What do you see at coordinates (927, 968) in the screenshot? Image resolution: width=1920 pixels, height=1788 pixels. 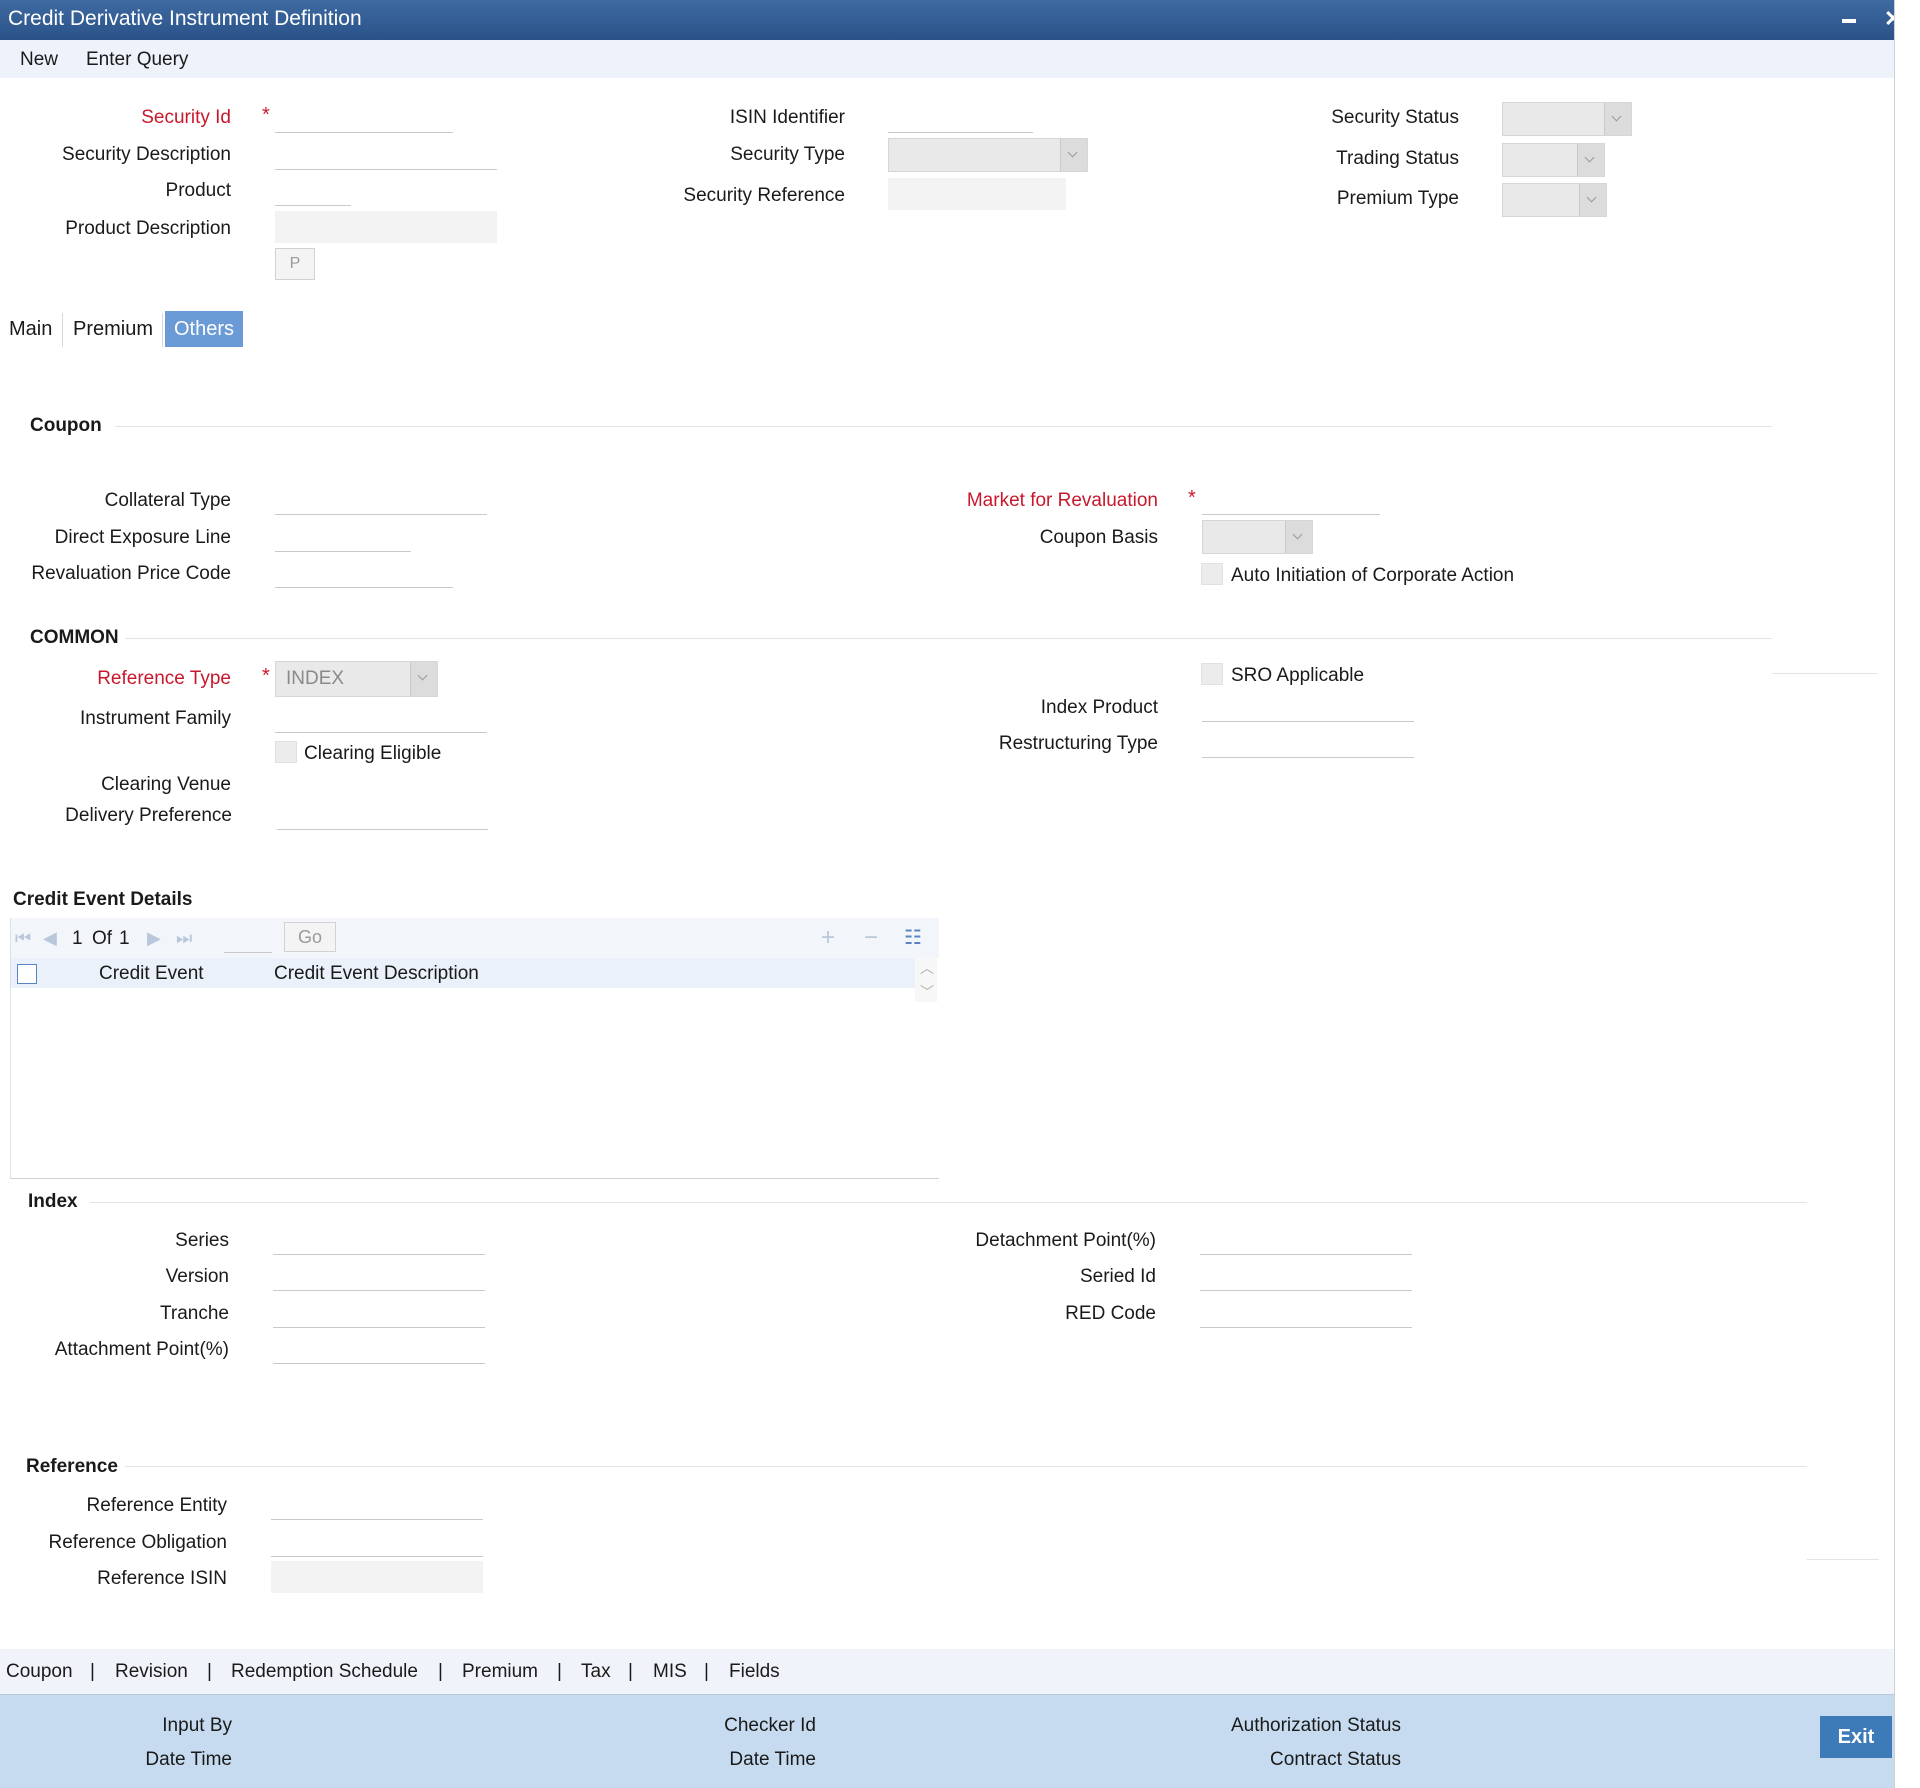 I see `scroll-up-icon: ︿` at bounding box center [927, 968].